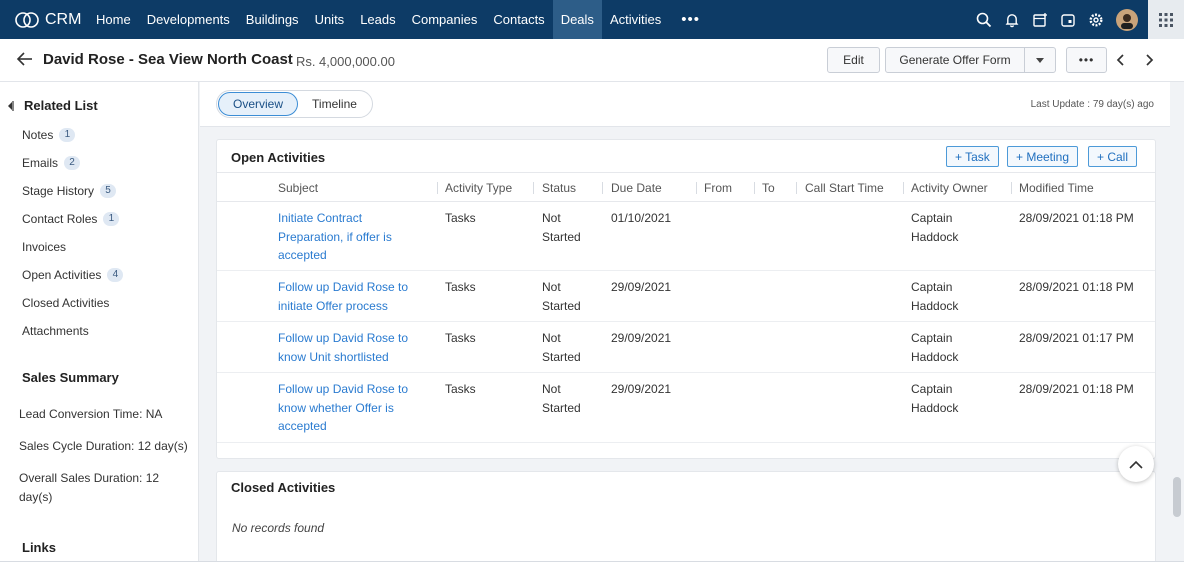 This screenshot has width=1184, height=568. I want to click on sidebar-item-attachments: Attachments, so click(55, 331).